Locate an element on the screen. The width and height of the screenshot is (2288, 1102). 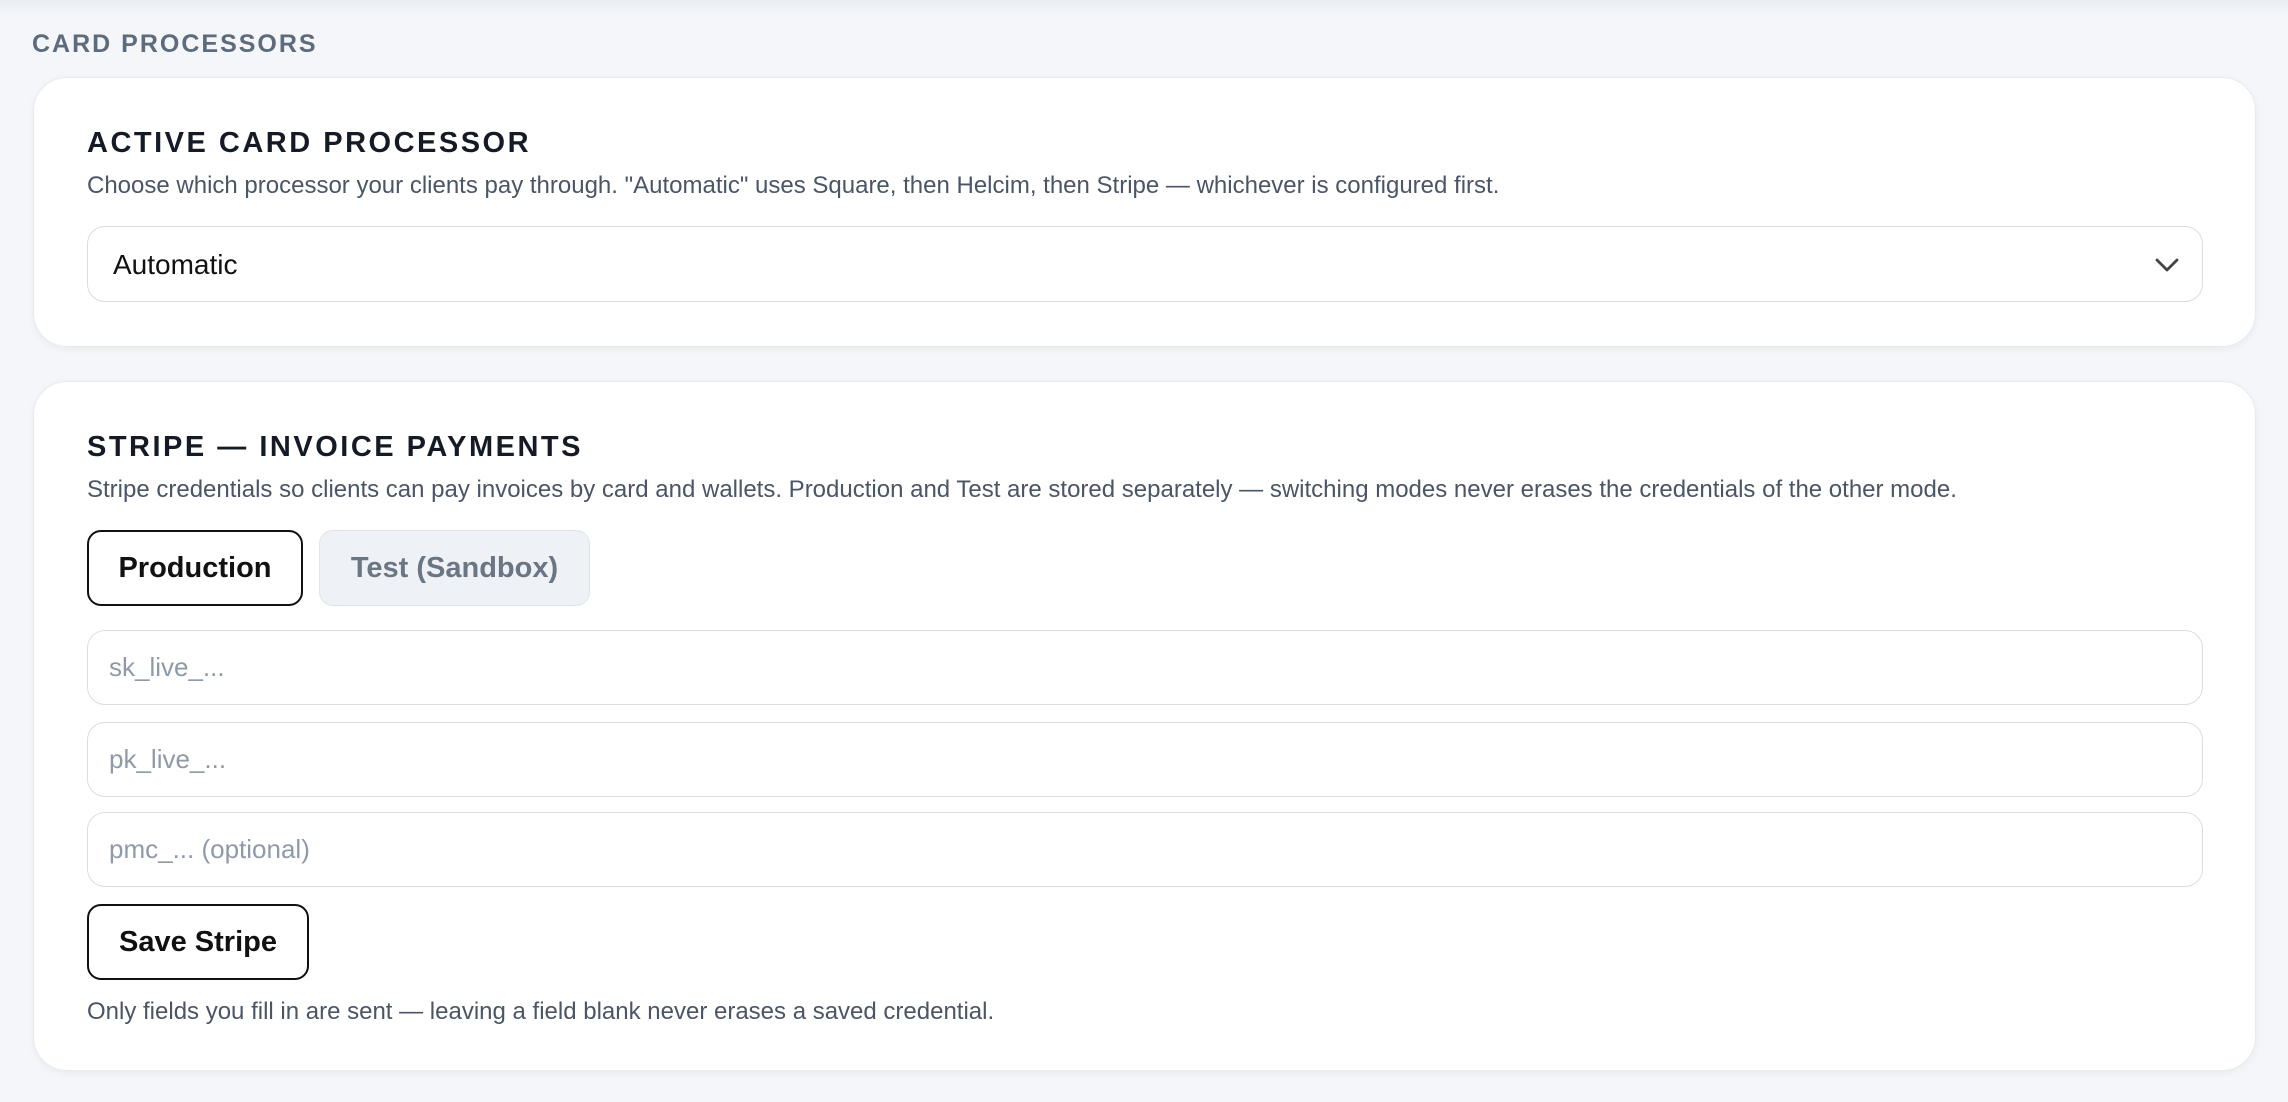
tab-production: Production is located at coordinates (195, 568).